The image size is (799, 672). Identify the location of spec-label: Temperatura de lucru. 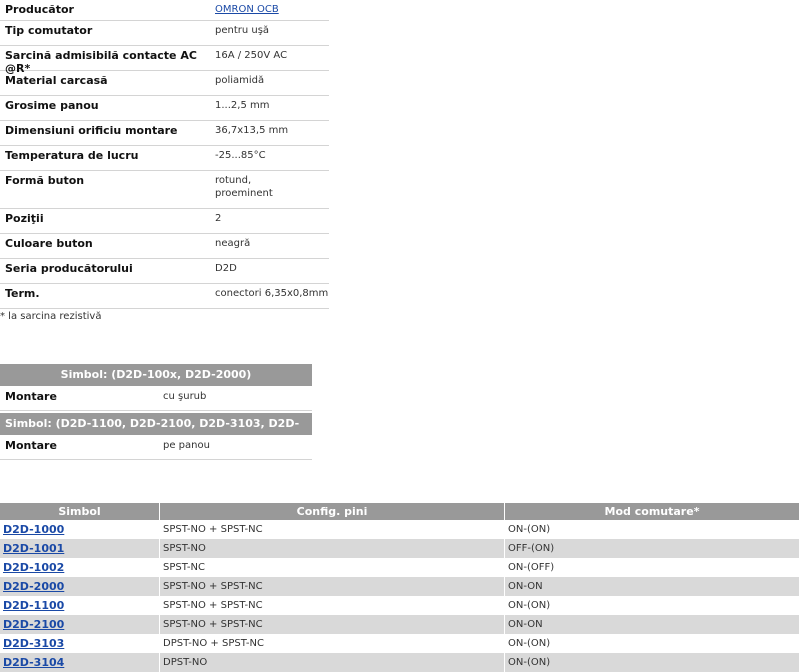
(72, 155).